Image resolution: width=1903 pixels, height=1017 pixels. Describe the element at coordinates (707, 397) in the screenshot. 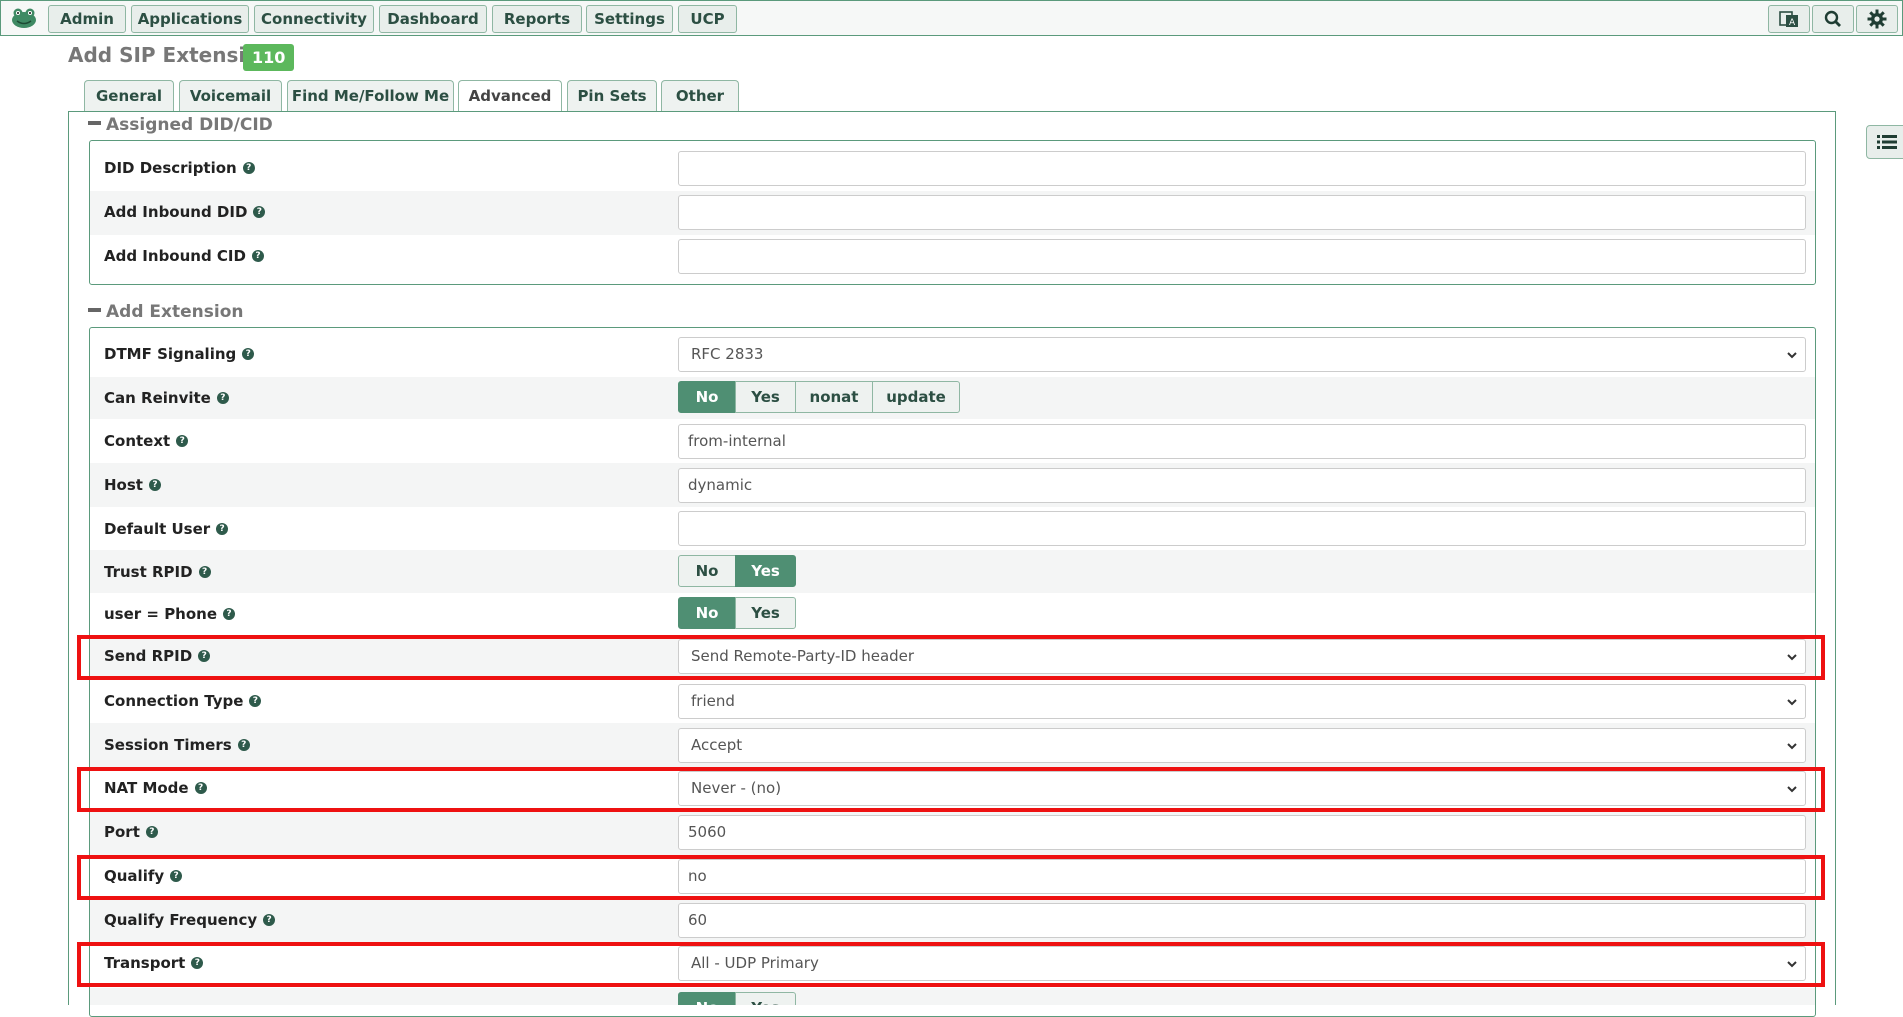

I see `can-reinvite-no: No` at that location.